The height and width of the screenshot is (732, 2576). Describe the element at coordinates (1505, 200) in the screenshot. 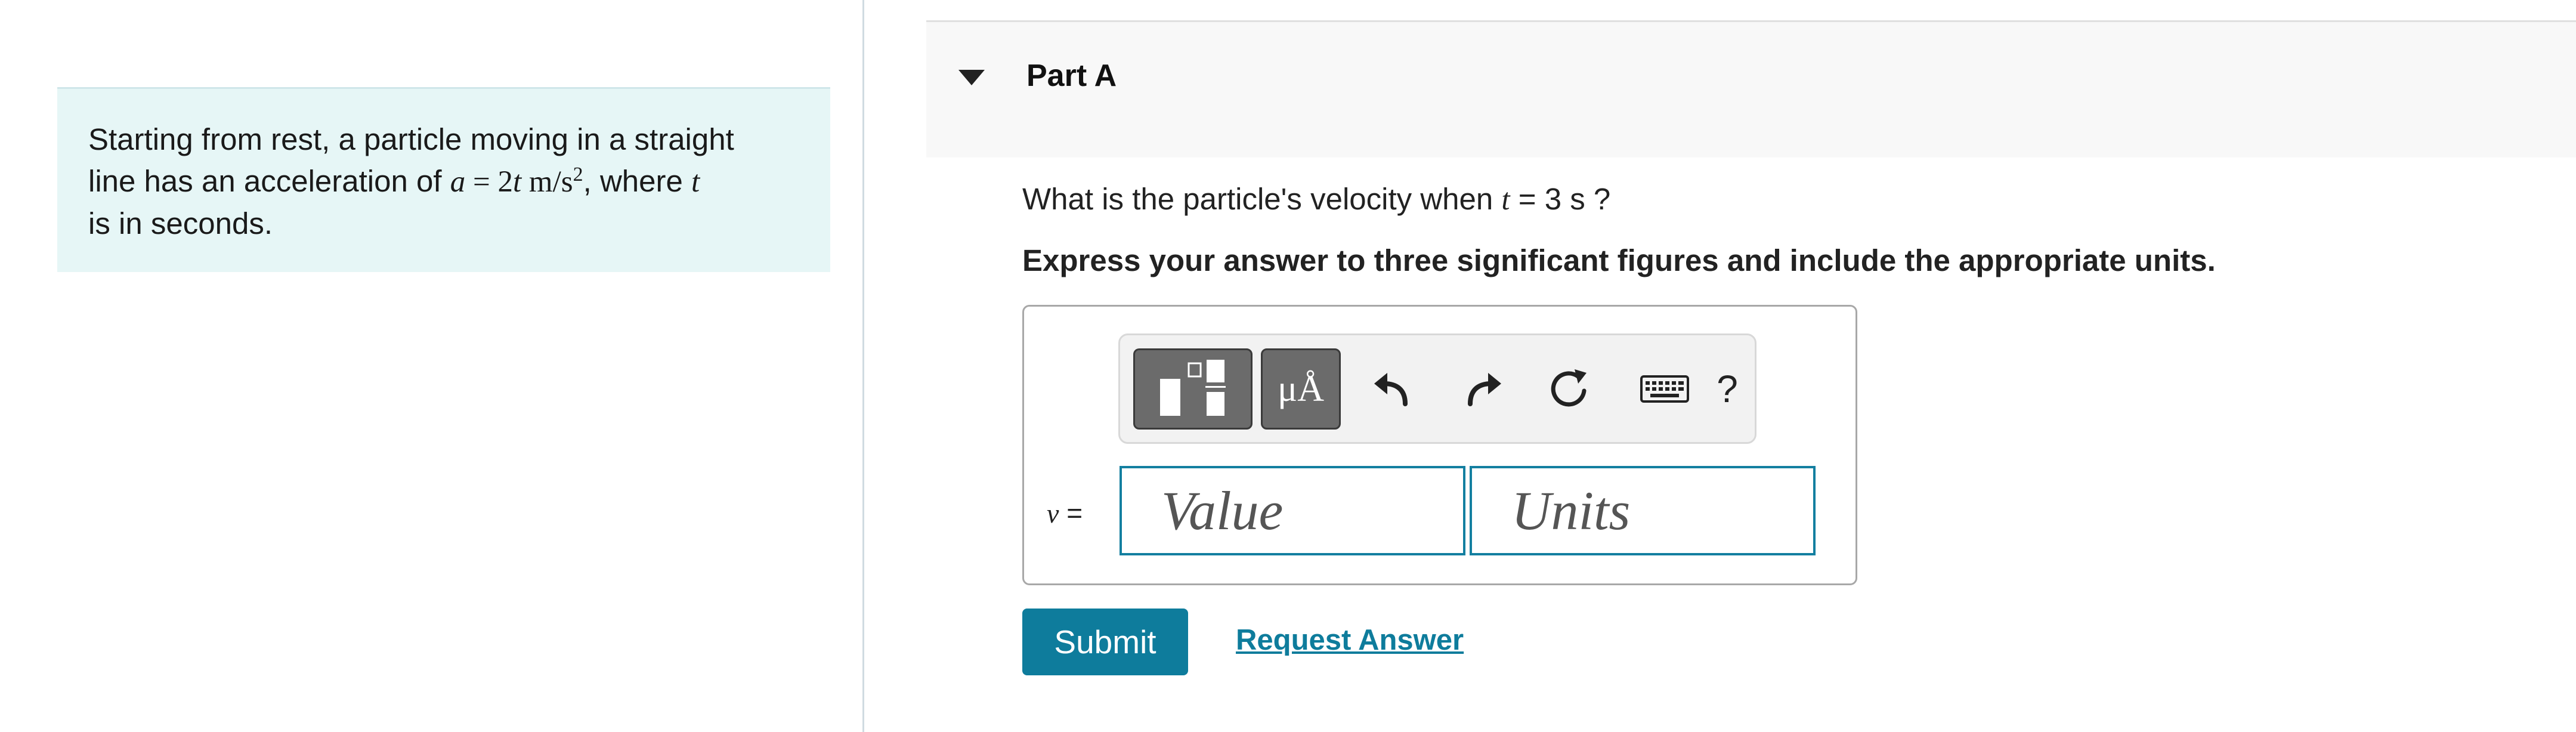

I see `question-var: t` at that location.